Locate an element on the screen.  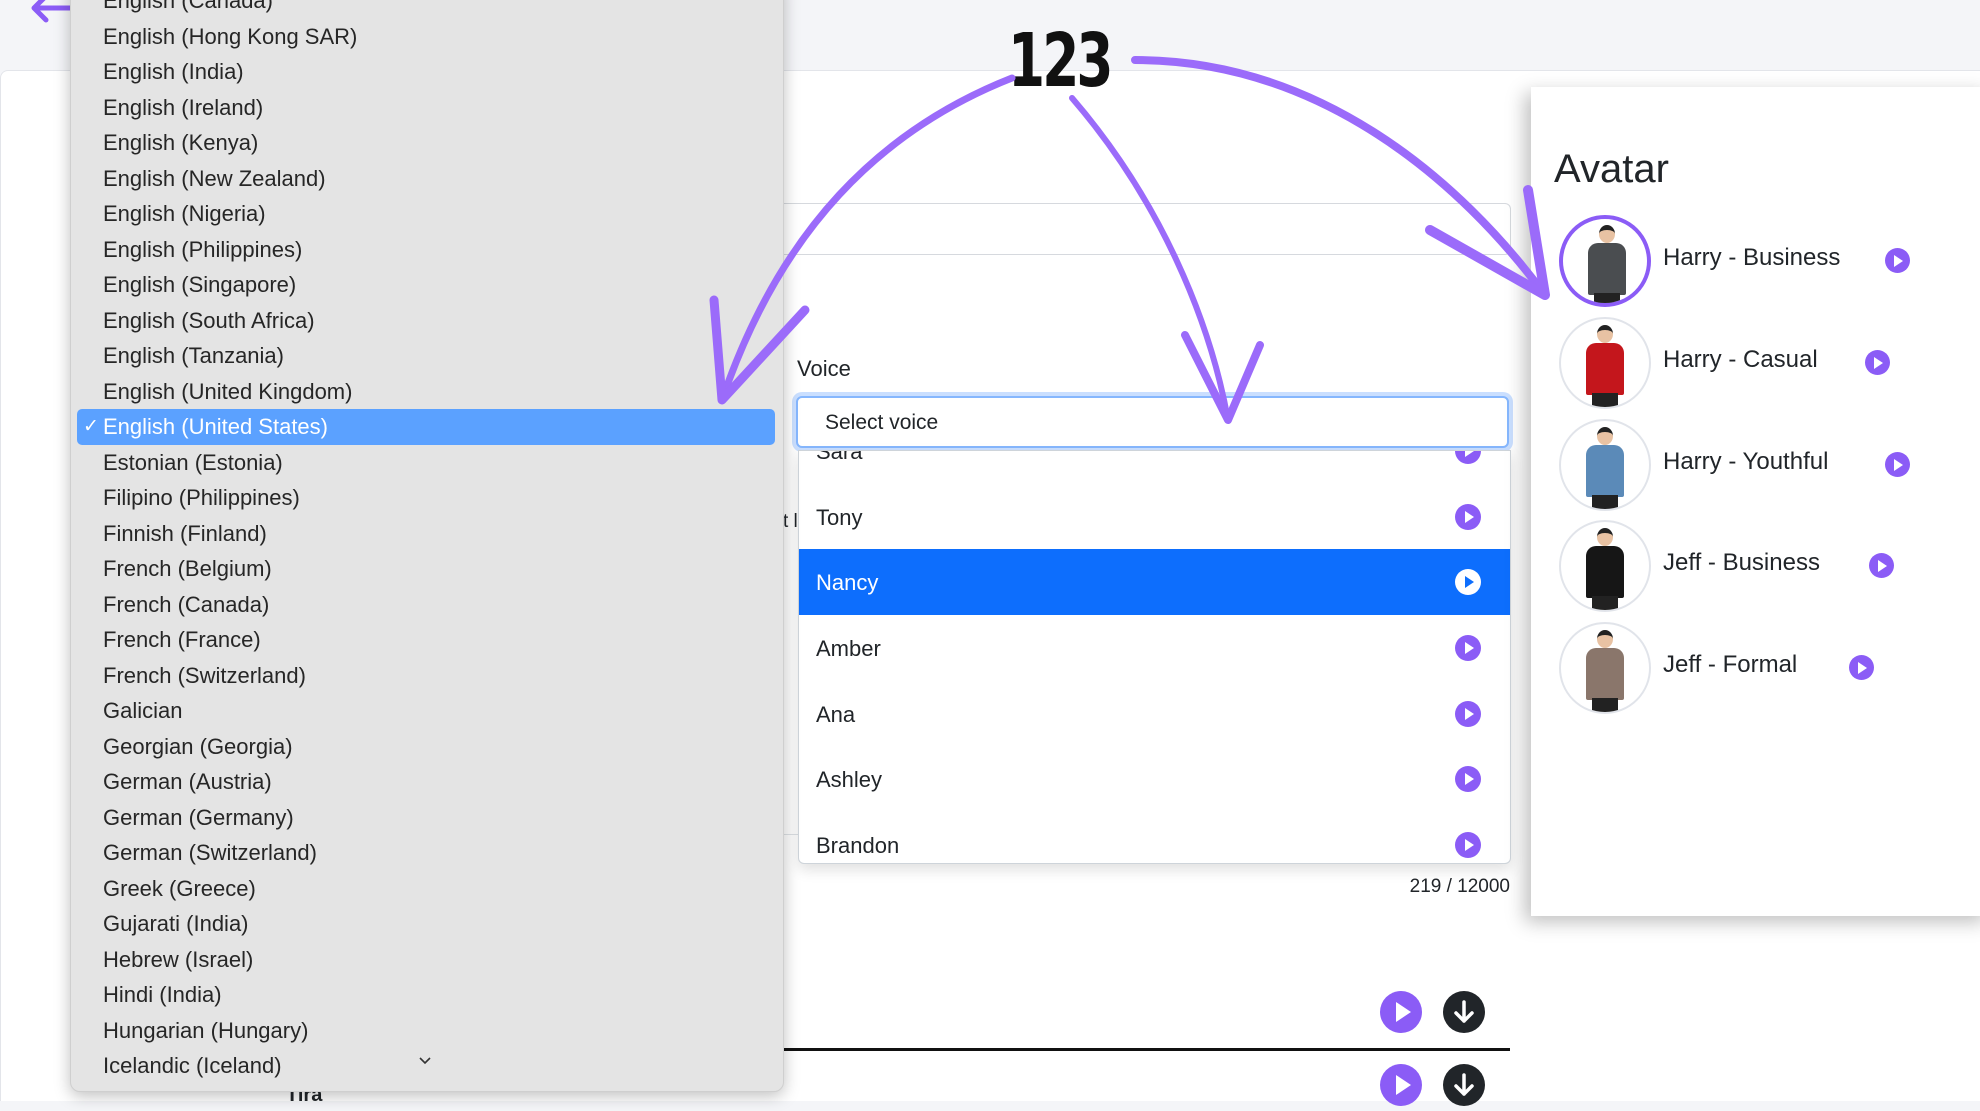
chevron-down-icon is located at coordinates (425, 1061).